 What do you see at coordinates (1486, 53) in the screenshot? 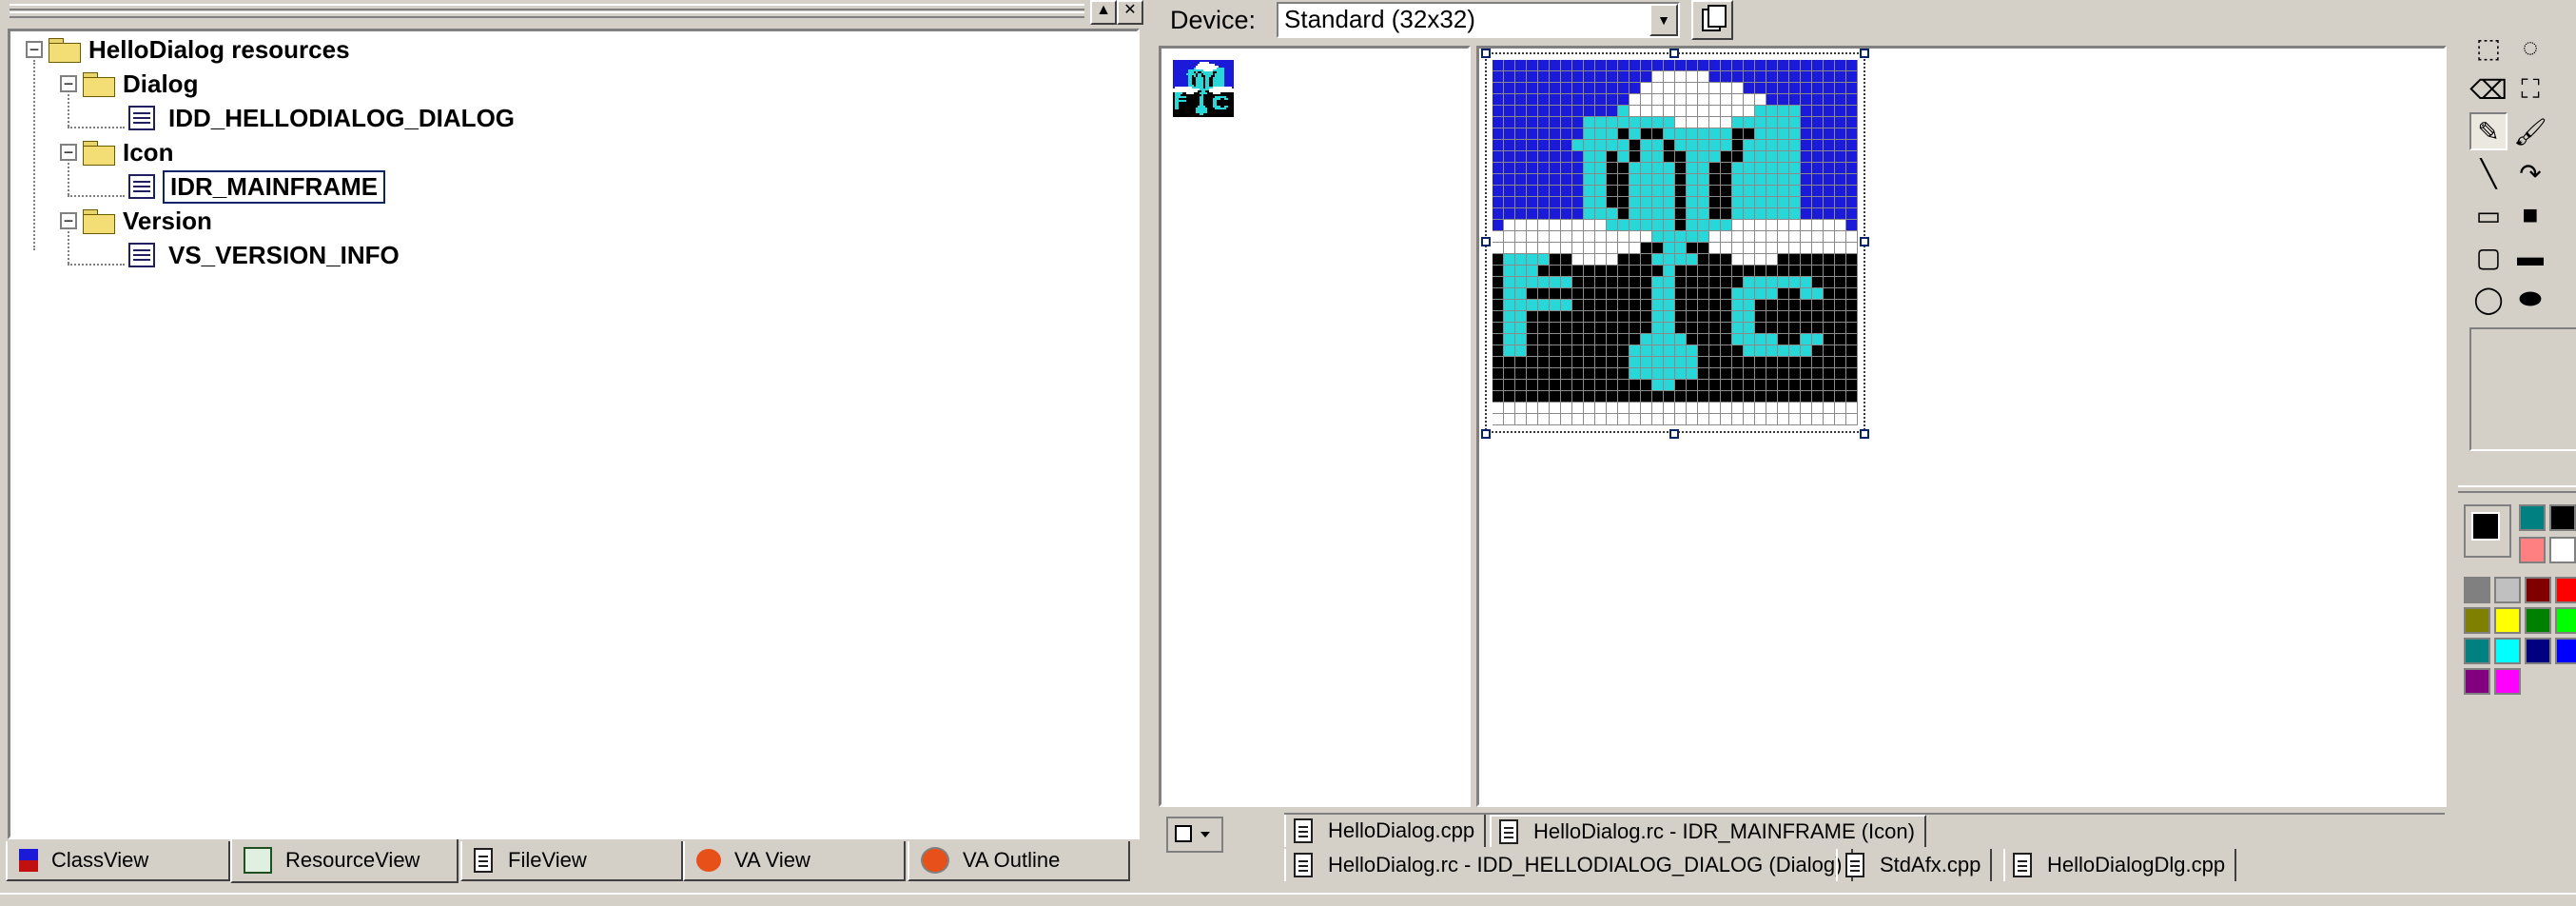
I see `resize-handle` at bounding box center [1486, 53].